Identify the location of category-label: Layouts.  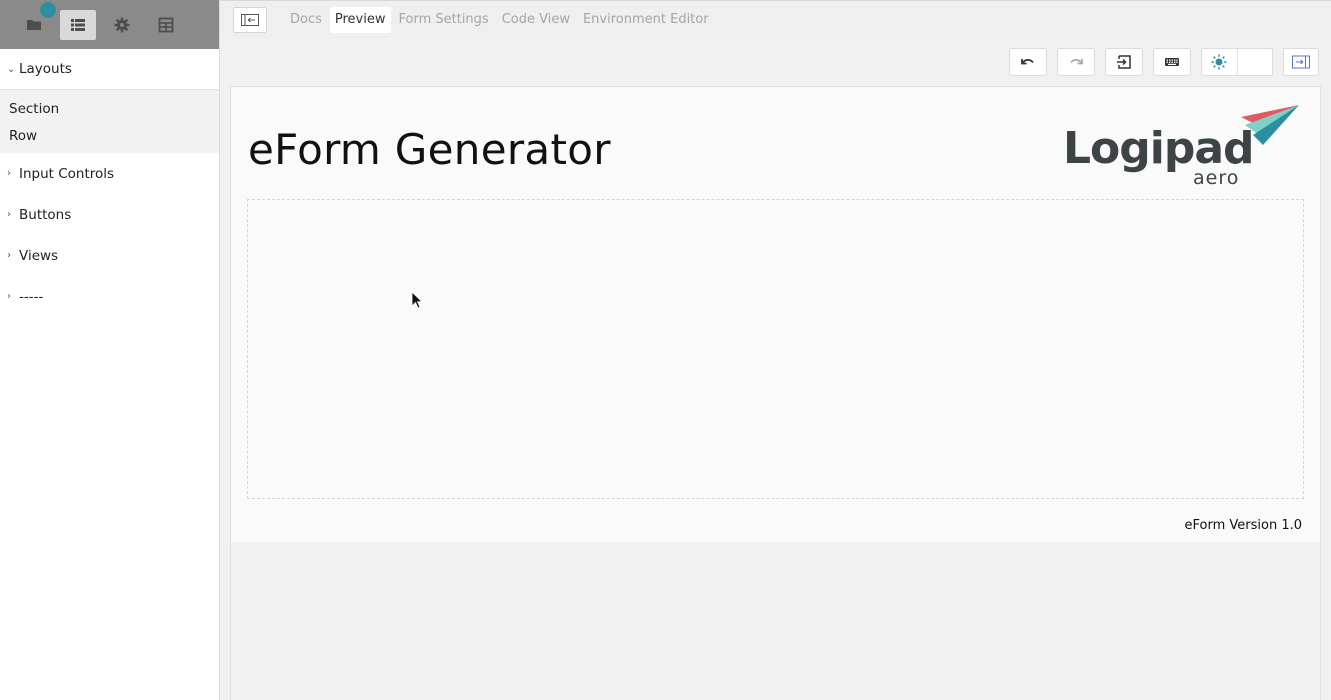
(45, 69).